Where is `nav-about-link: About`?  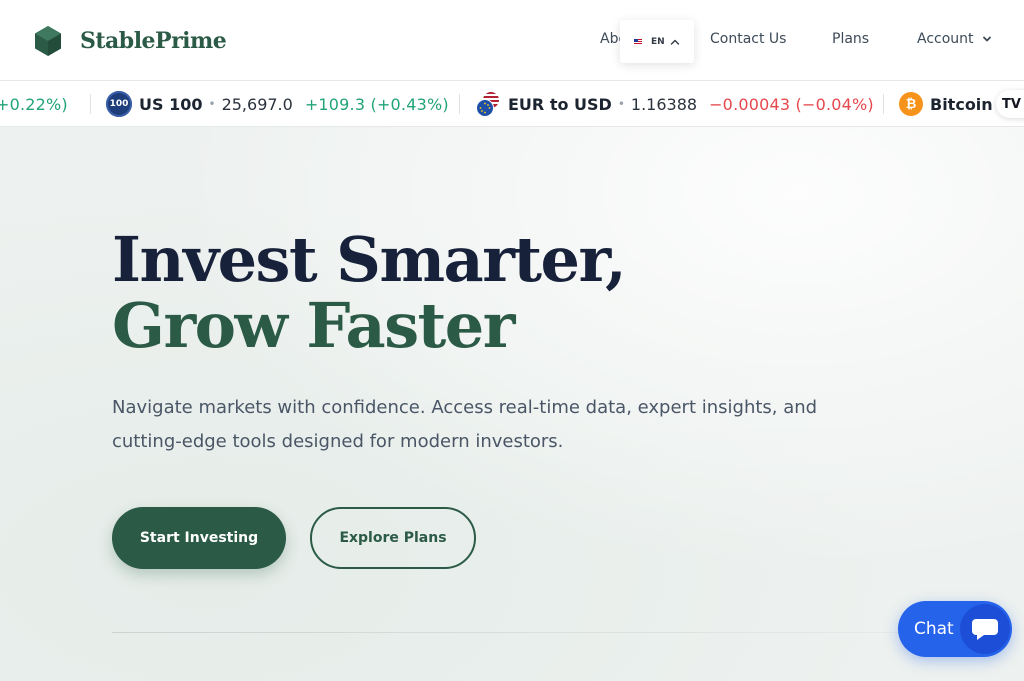
nav-about-link: About is located at coordinates (610, 39).